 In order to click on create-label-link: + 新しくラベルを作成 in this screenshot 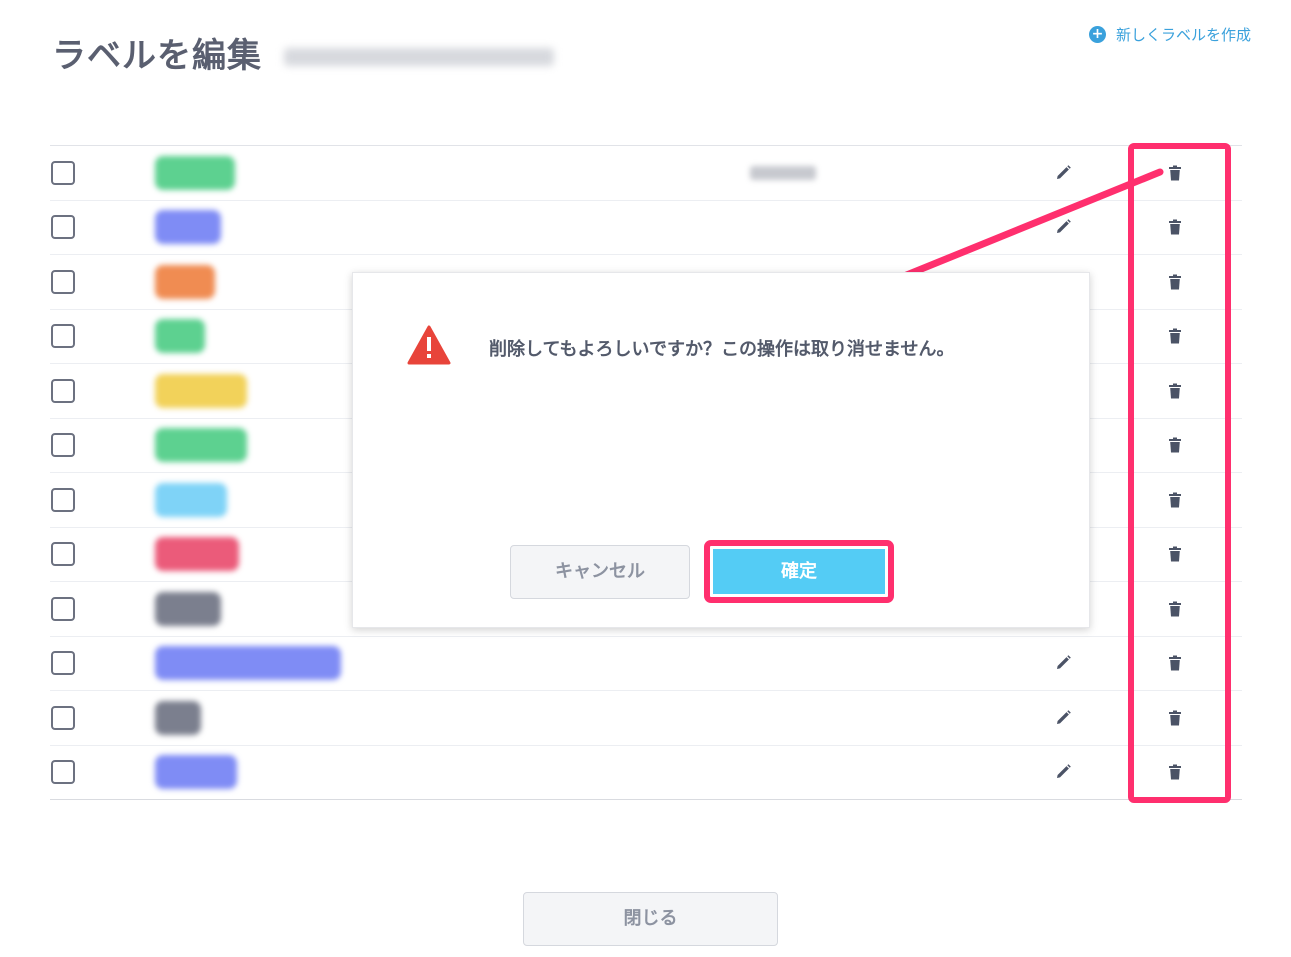, I will do `click(1169, 34)`.